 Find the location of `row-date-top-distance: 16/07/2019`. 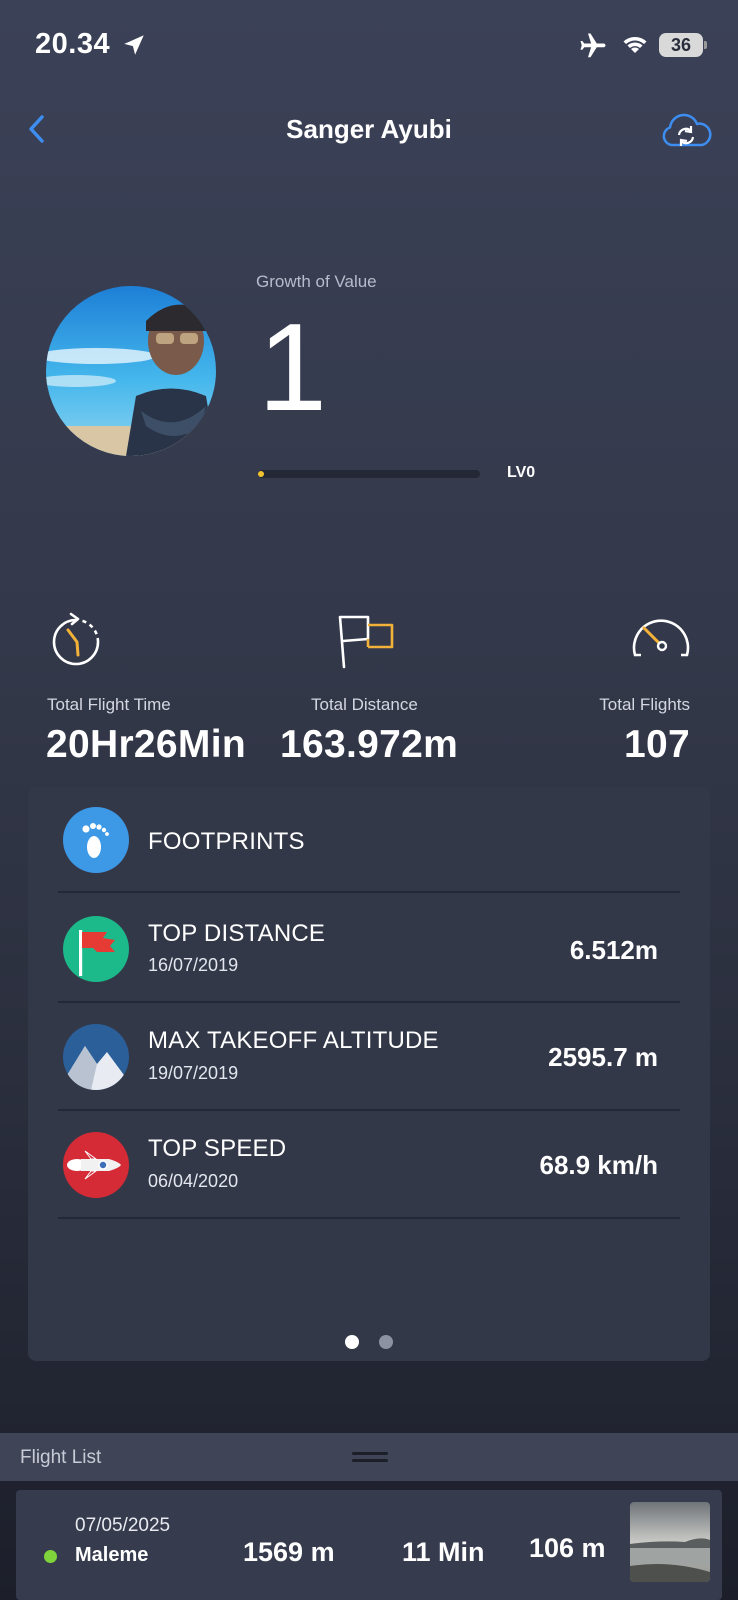

row-date-top-distance: 16/07/2019 is located at coordinates (193, 965).